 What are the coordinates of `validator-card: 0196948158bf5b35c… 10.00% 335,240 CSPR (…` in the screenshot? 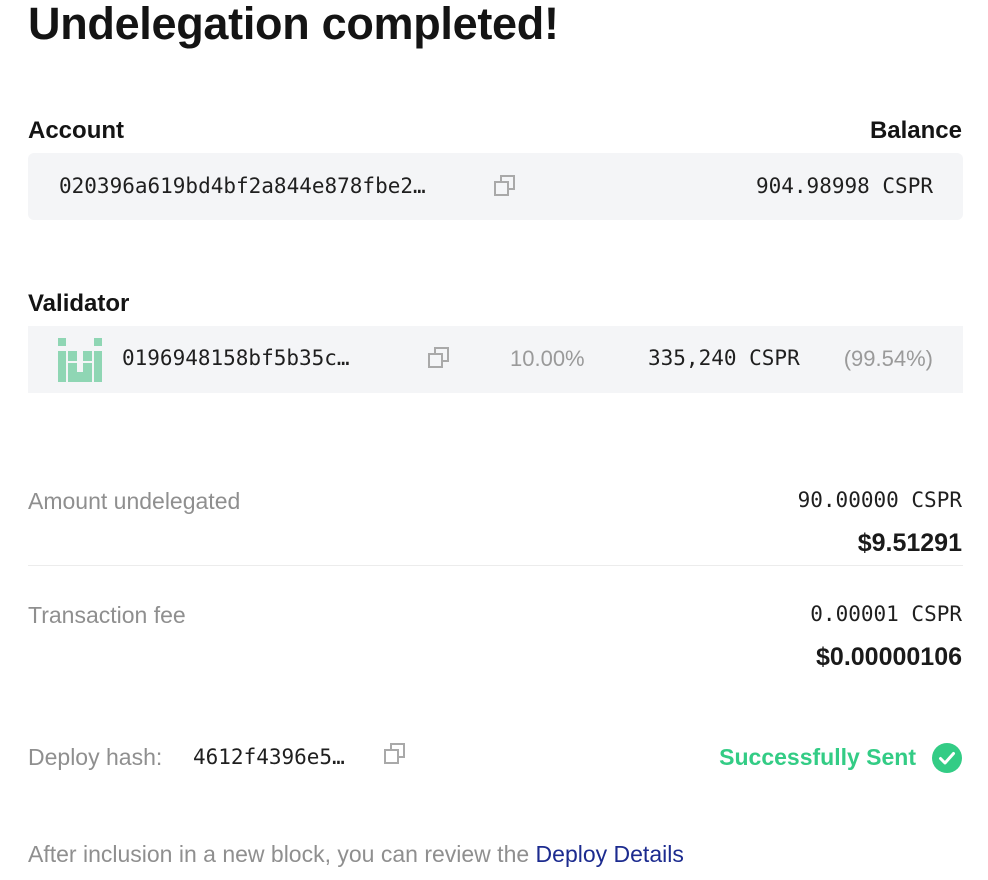 It's located at (495, 359).